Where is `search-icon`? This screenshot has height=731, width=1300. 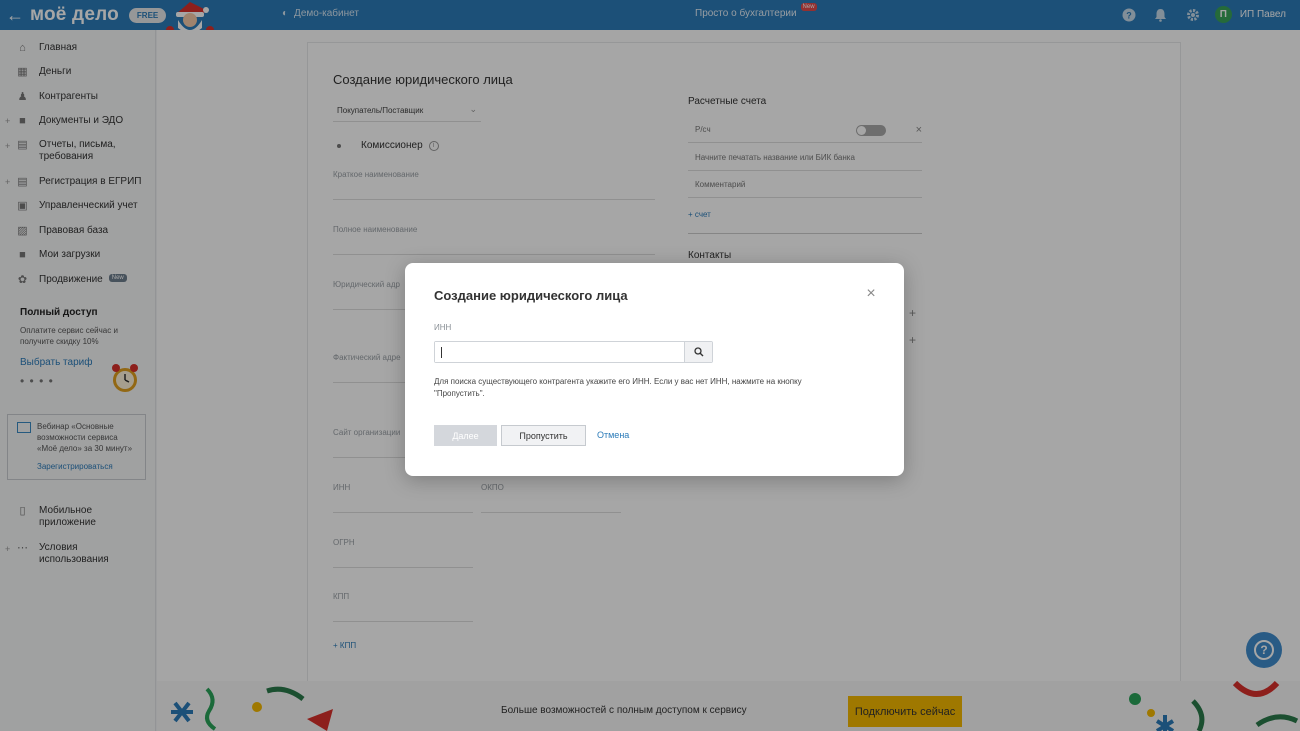
search-icon is located at coordinates (698, 352).